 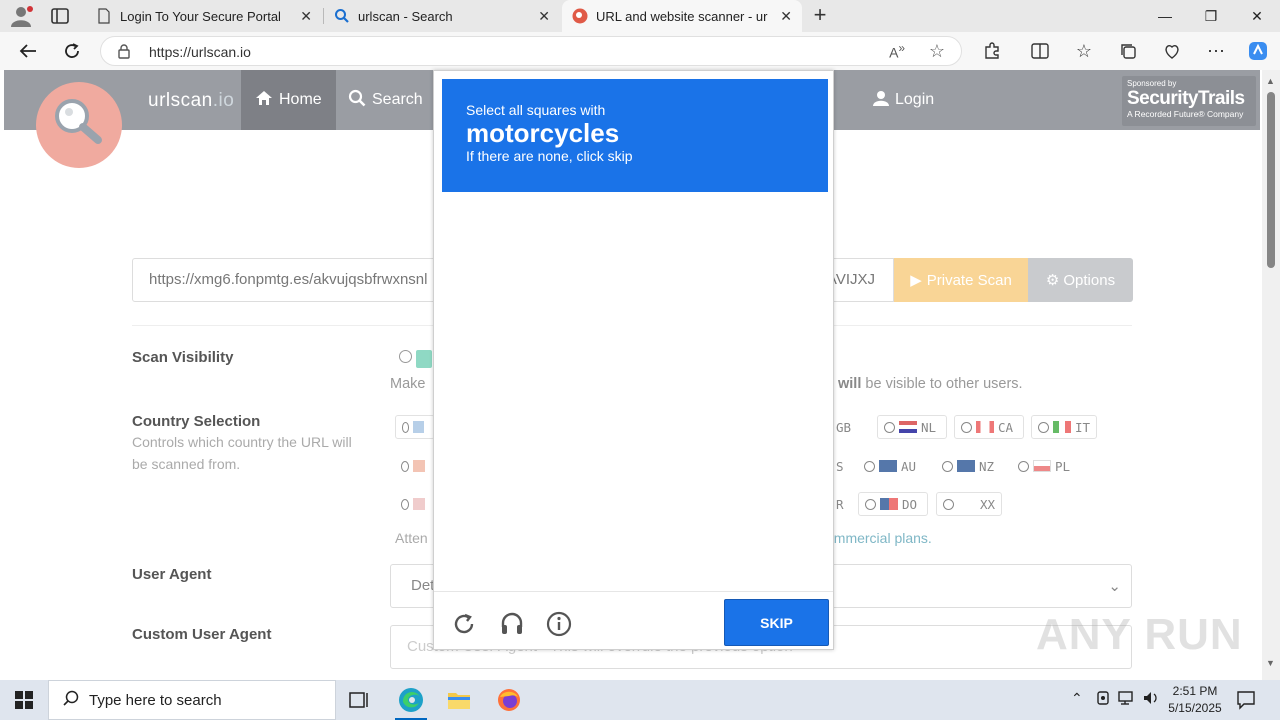 What do you see at coordinates (1127, 699) in the screenshot?
I see `network-icon` at bounding box center [1127, 699].